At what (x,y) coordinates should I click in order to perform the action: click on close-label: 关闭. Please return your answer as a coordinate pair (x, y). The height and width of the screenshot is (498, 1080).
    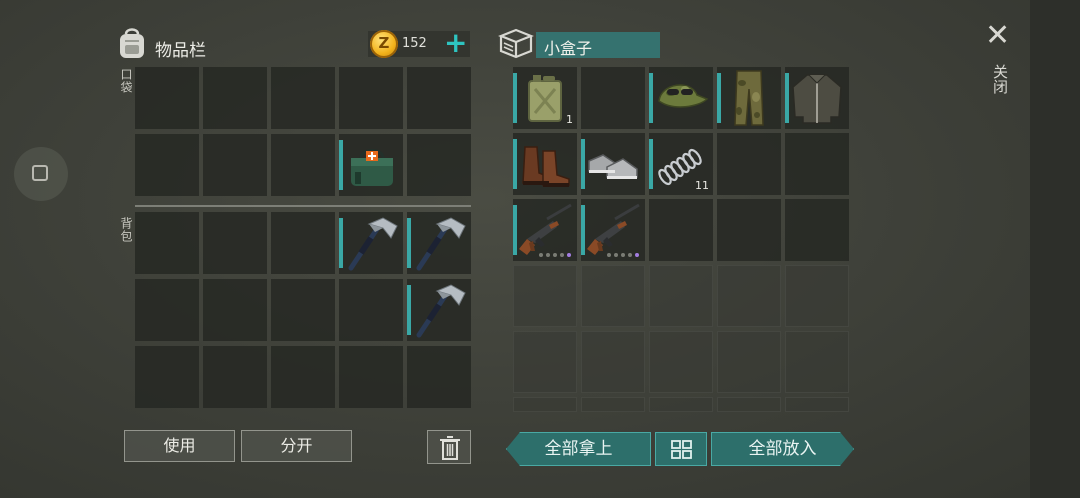
    Looking at the image, I should click on (1000, 79).